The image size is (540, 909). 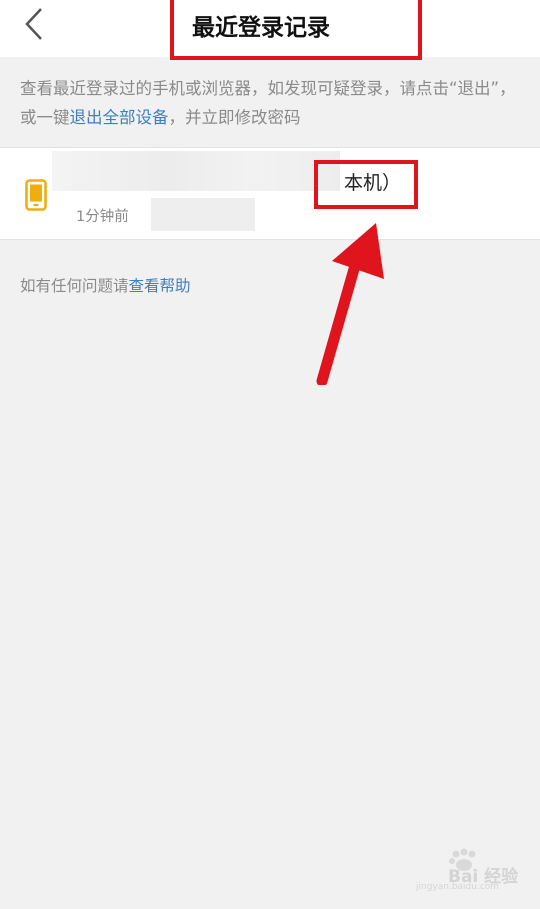 I want to click on view-help-link: 查看帮助, so click(x=160, y=286).